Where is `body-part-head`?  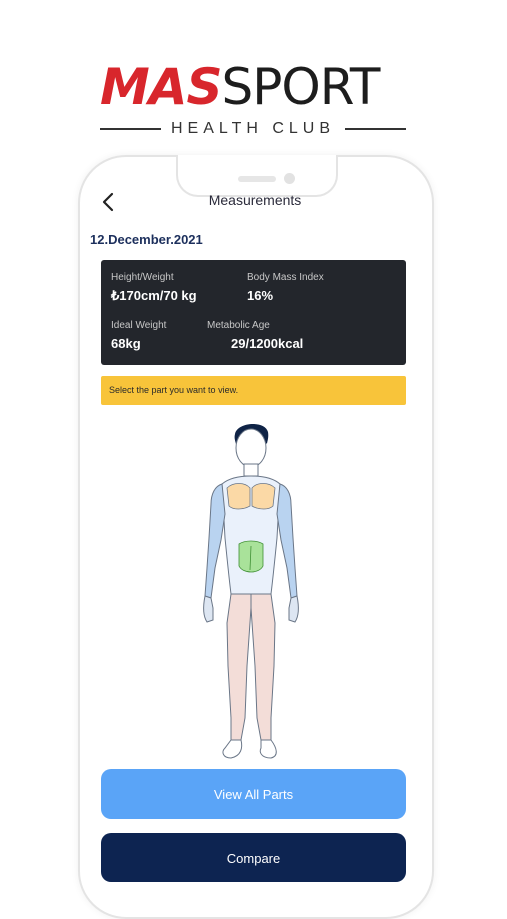 body-part-head is located at coordinates (251, 448).